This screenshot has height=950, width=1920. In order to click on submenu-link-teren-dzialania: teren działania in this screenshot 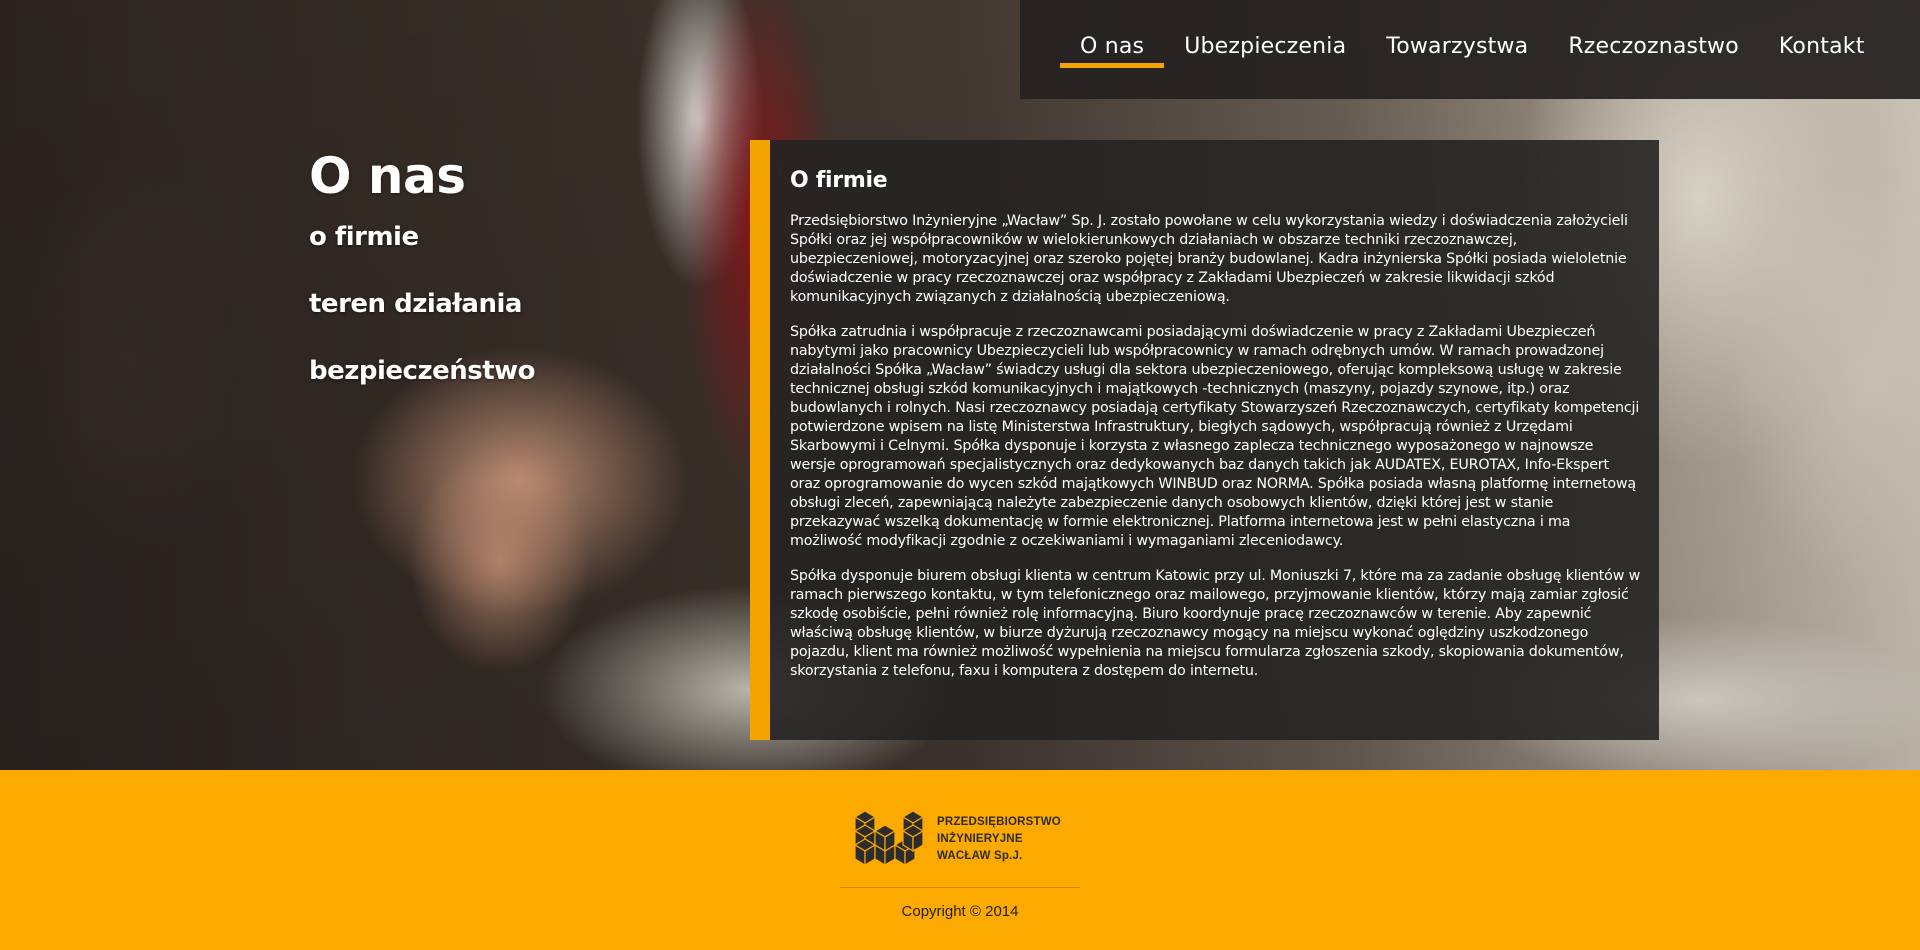, I will do `click(439, 304)`.